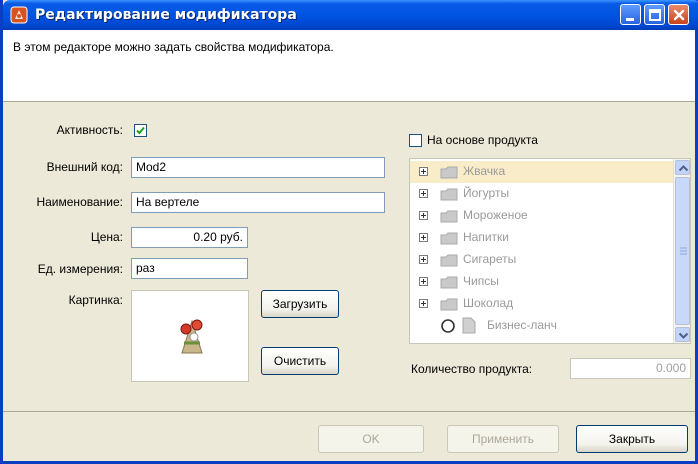 This screenshot has width=698, height=464. What do you see at coordinates (542, 194) in the screenshot?
I see `tree-item: Йогурты` at bounding box center [542, 194].